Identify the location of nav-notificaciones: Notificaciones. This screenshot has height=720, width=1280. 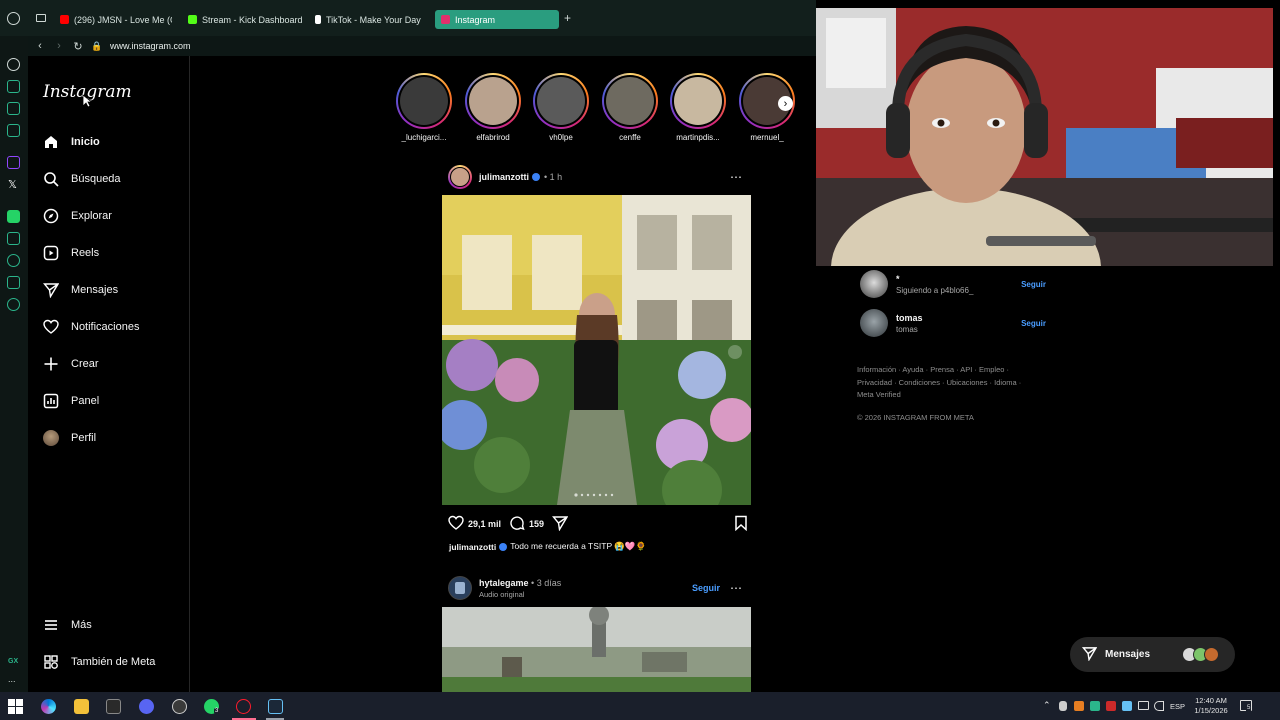
(90, 327).